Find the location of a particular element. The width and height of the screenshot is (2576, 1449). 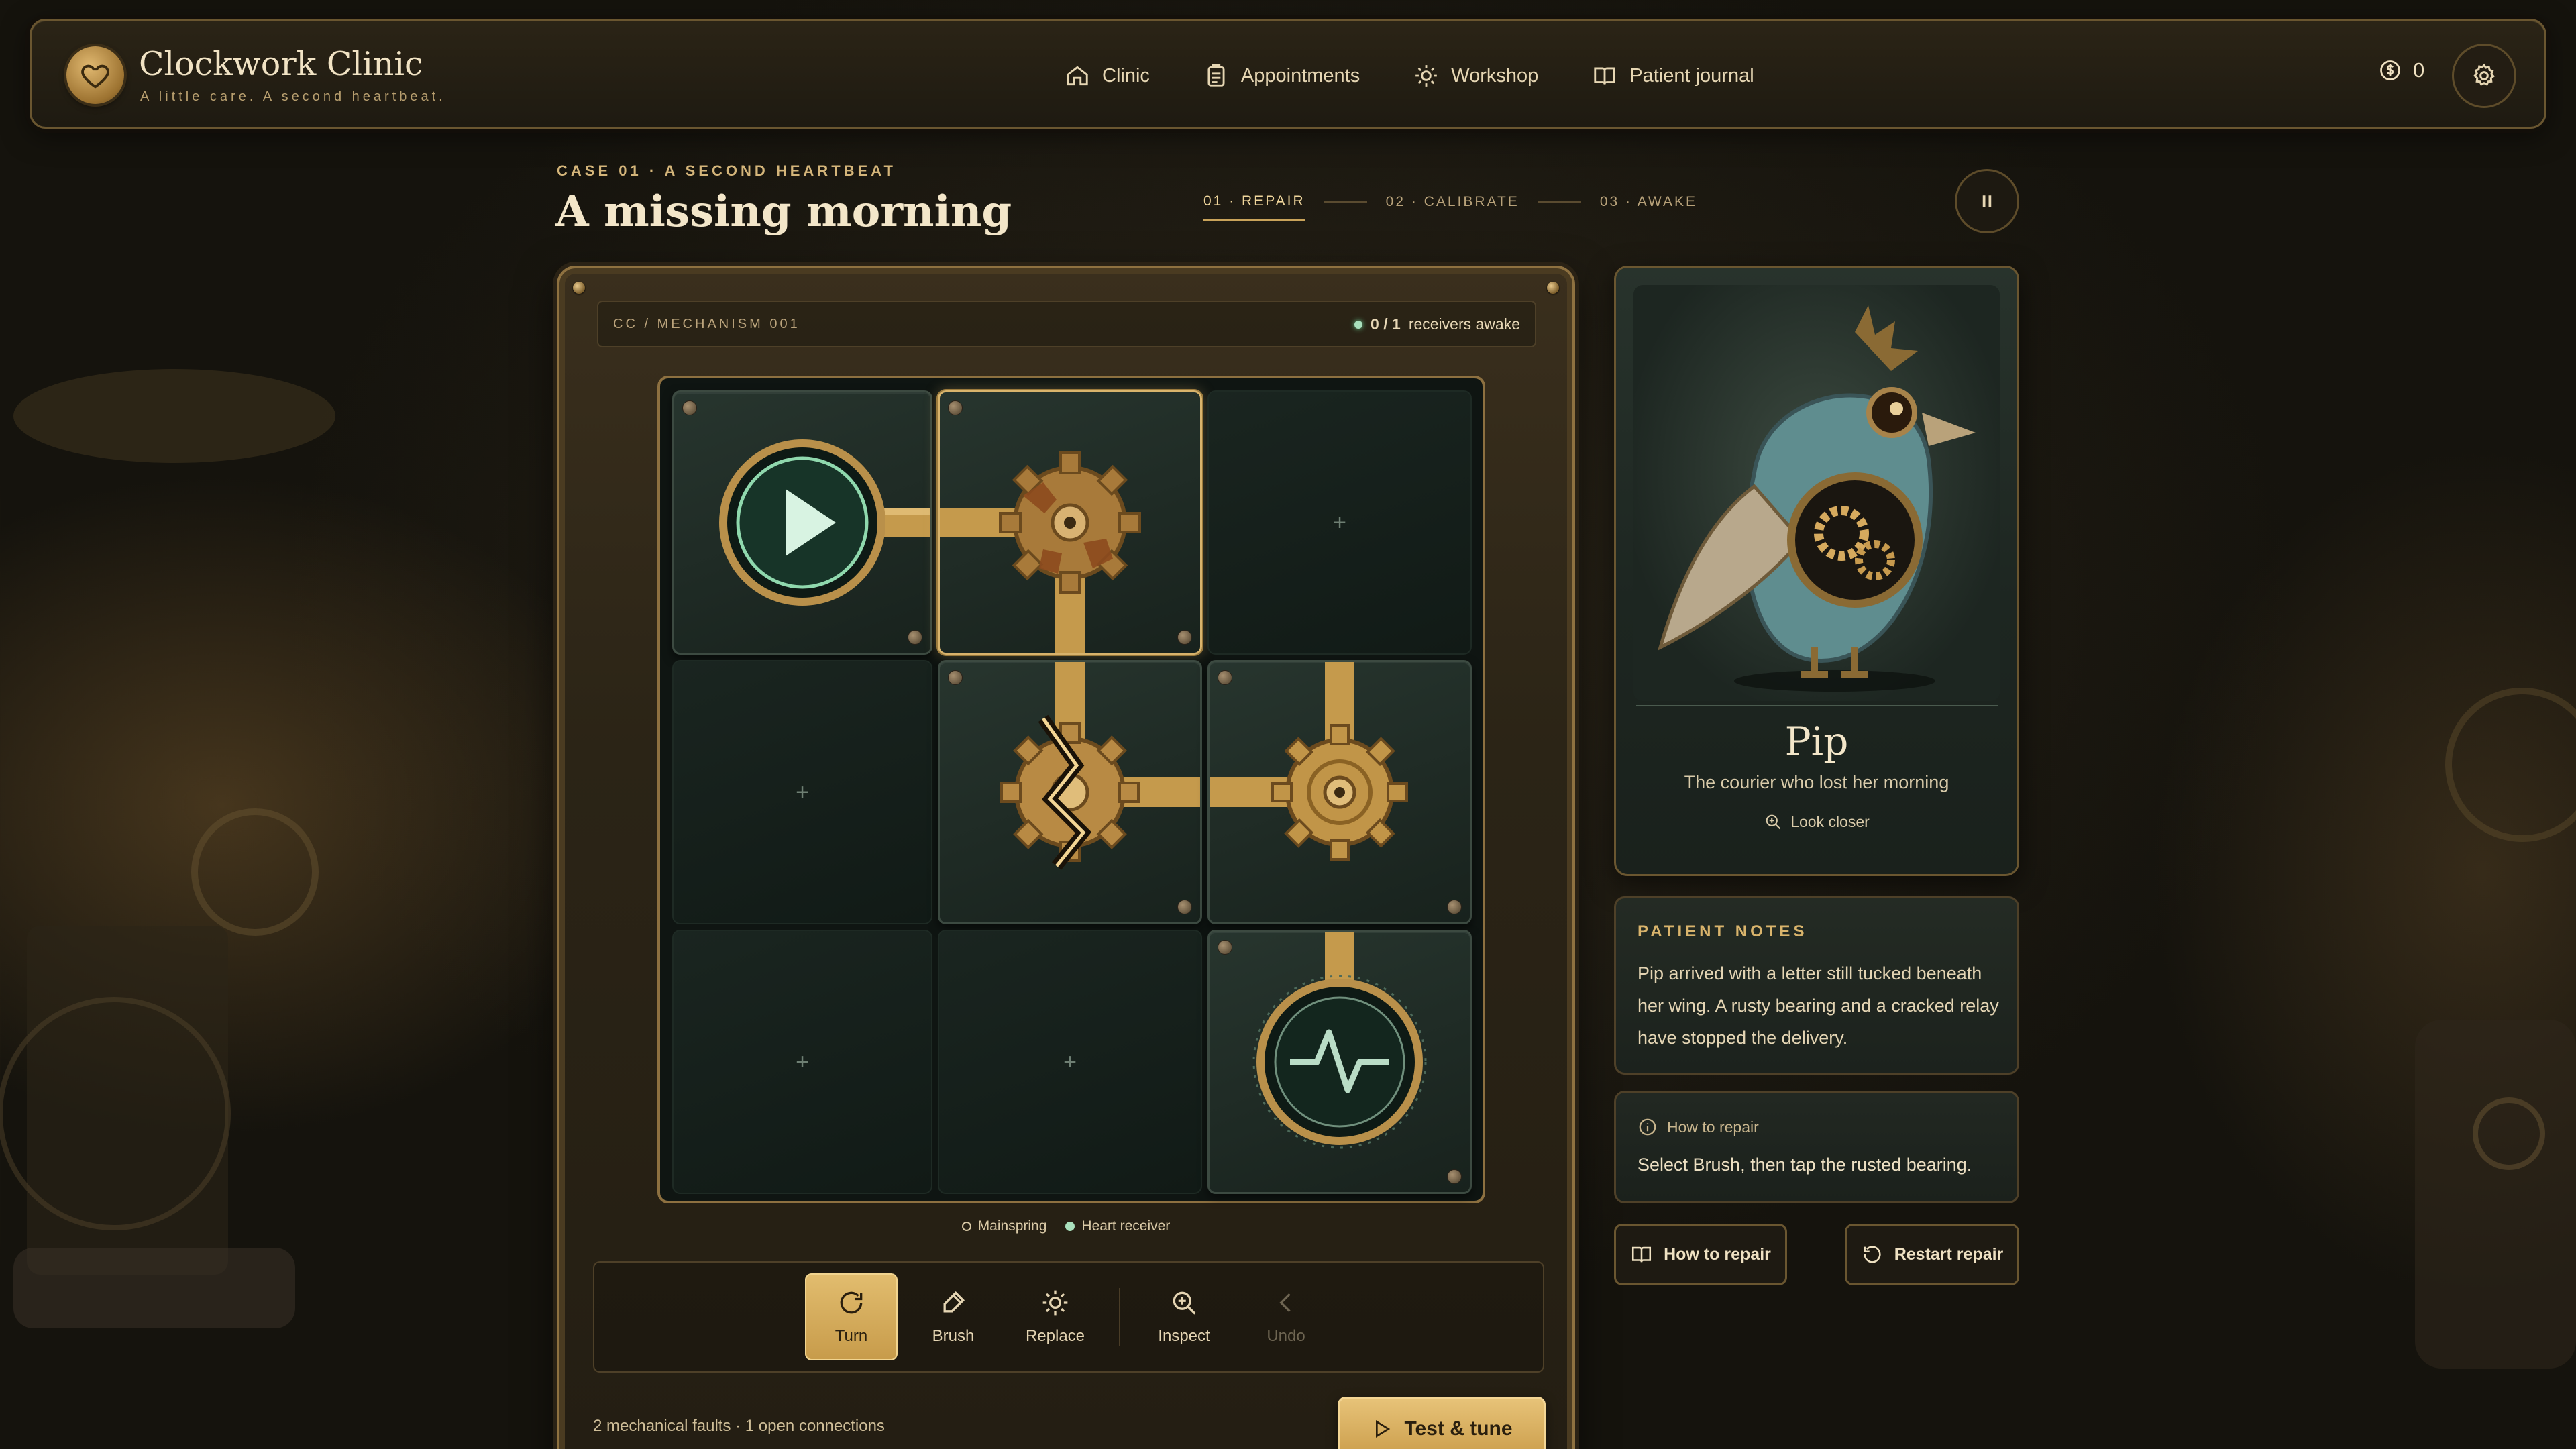

pause-icon is located at coordinates (1987, 201).